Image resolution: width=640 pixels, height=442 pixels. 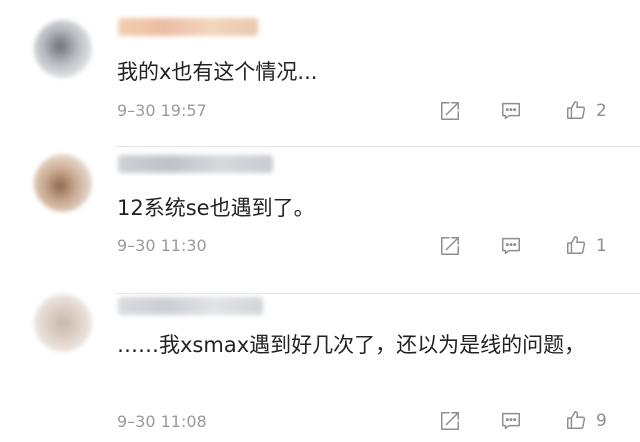 What do you see at coordinates (162, 421) in the screenshot?
I see `comment-timestamp: 9–30 11:08` at bounding box center [162, 421].